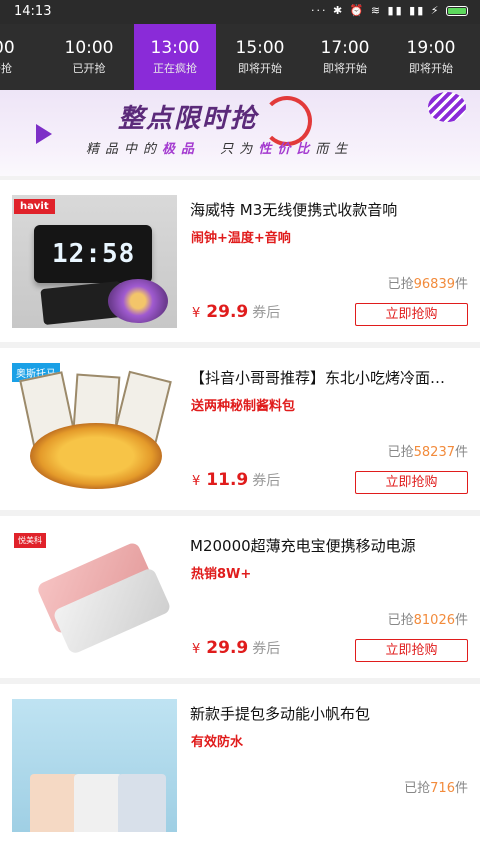  What do you see at coordinates (447, 107) in the screenshot?
I see `striped-ball-icon` at bounding box center [447, 107].